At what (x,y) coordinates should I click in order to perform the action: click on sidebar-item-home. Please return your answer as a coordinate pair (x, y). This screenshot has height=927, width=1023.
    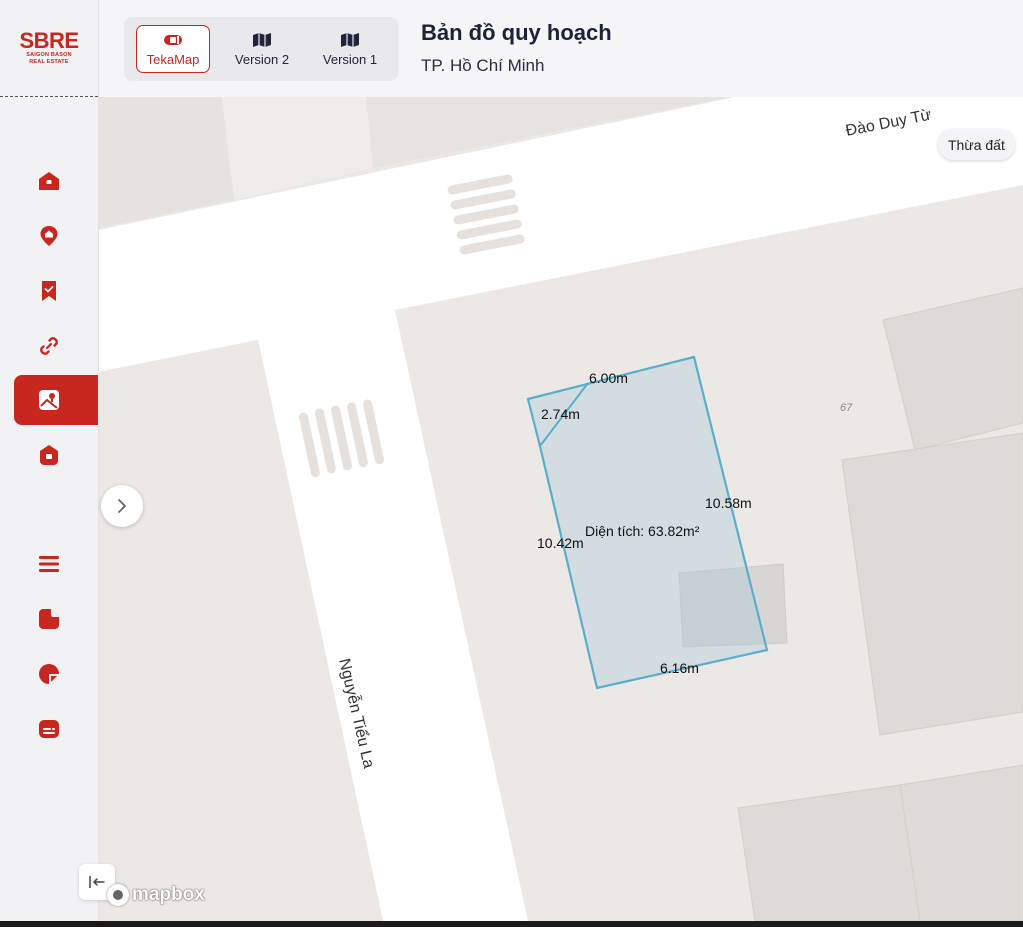
    Looking at the image, I should click on (56, 181).